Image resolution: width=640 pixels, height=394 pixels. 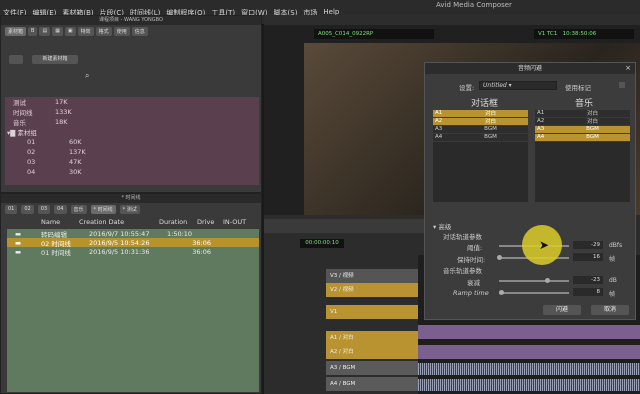 What do you see at coordinates (103, 31) in the screenshot?
I see `tab-format: 格式` at bounding box center [103, 31].